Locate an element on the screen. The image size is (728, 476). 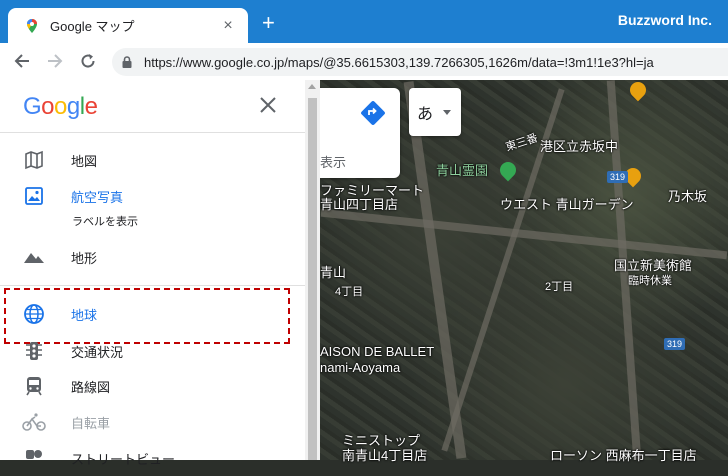
layer-item-label: 航空写真 is located at coordinates (97, 197).